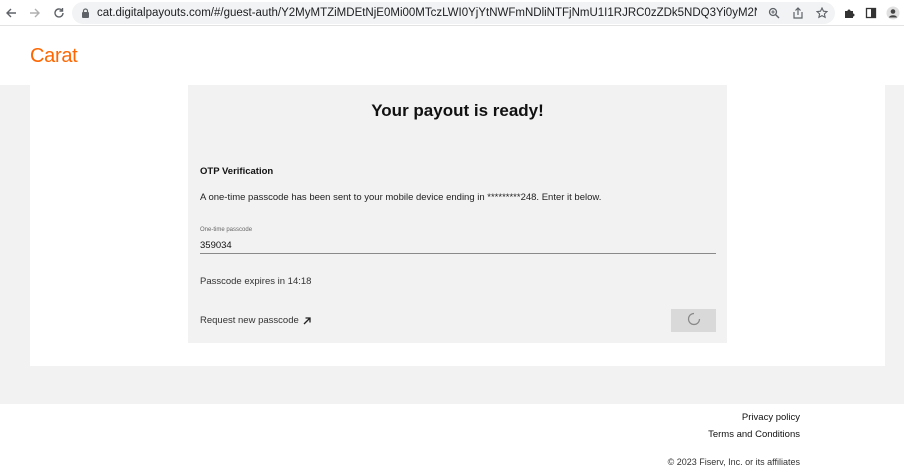 The height and width of the screenshot is (472, 904). I want to click on otp-heading: OTP Verification, so click(237, 171).